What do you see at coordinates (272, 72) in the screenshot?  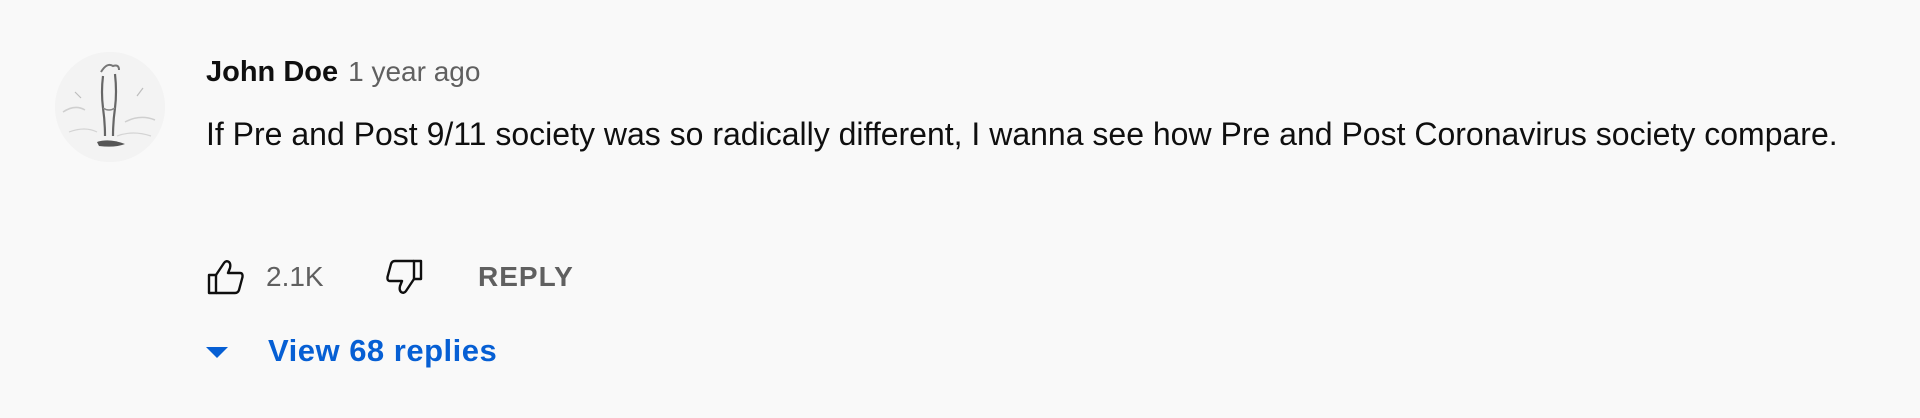 I see `comment-author: John Doe` at bounding box center [272, 72].